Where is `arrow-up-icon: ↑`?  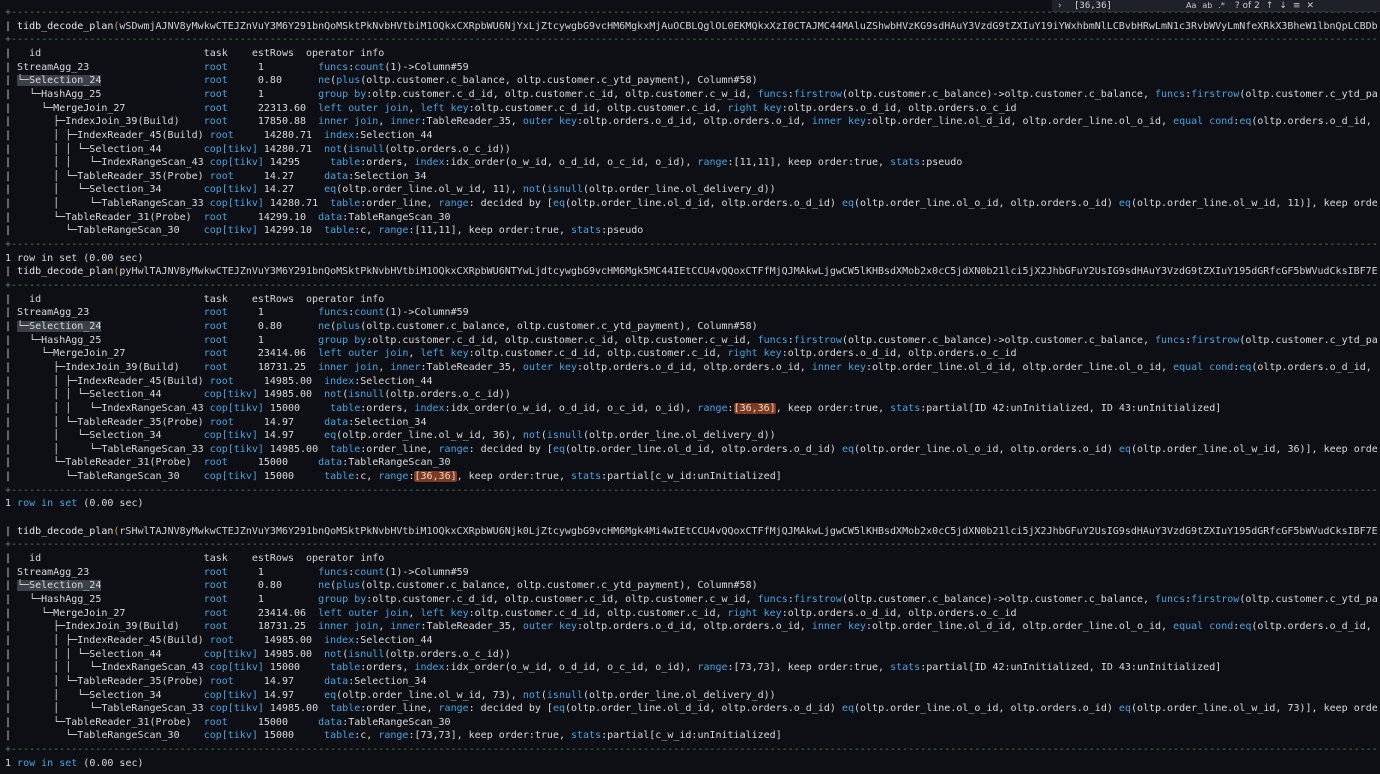
arrow-up-icon: ↑ is located at coordinates (1270, 6).